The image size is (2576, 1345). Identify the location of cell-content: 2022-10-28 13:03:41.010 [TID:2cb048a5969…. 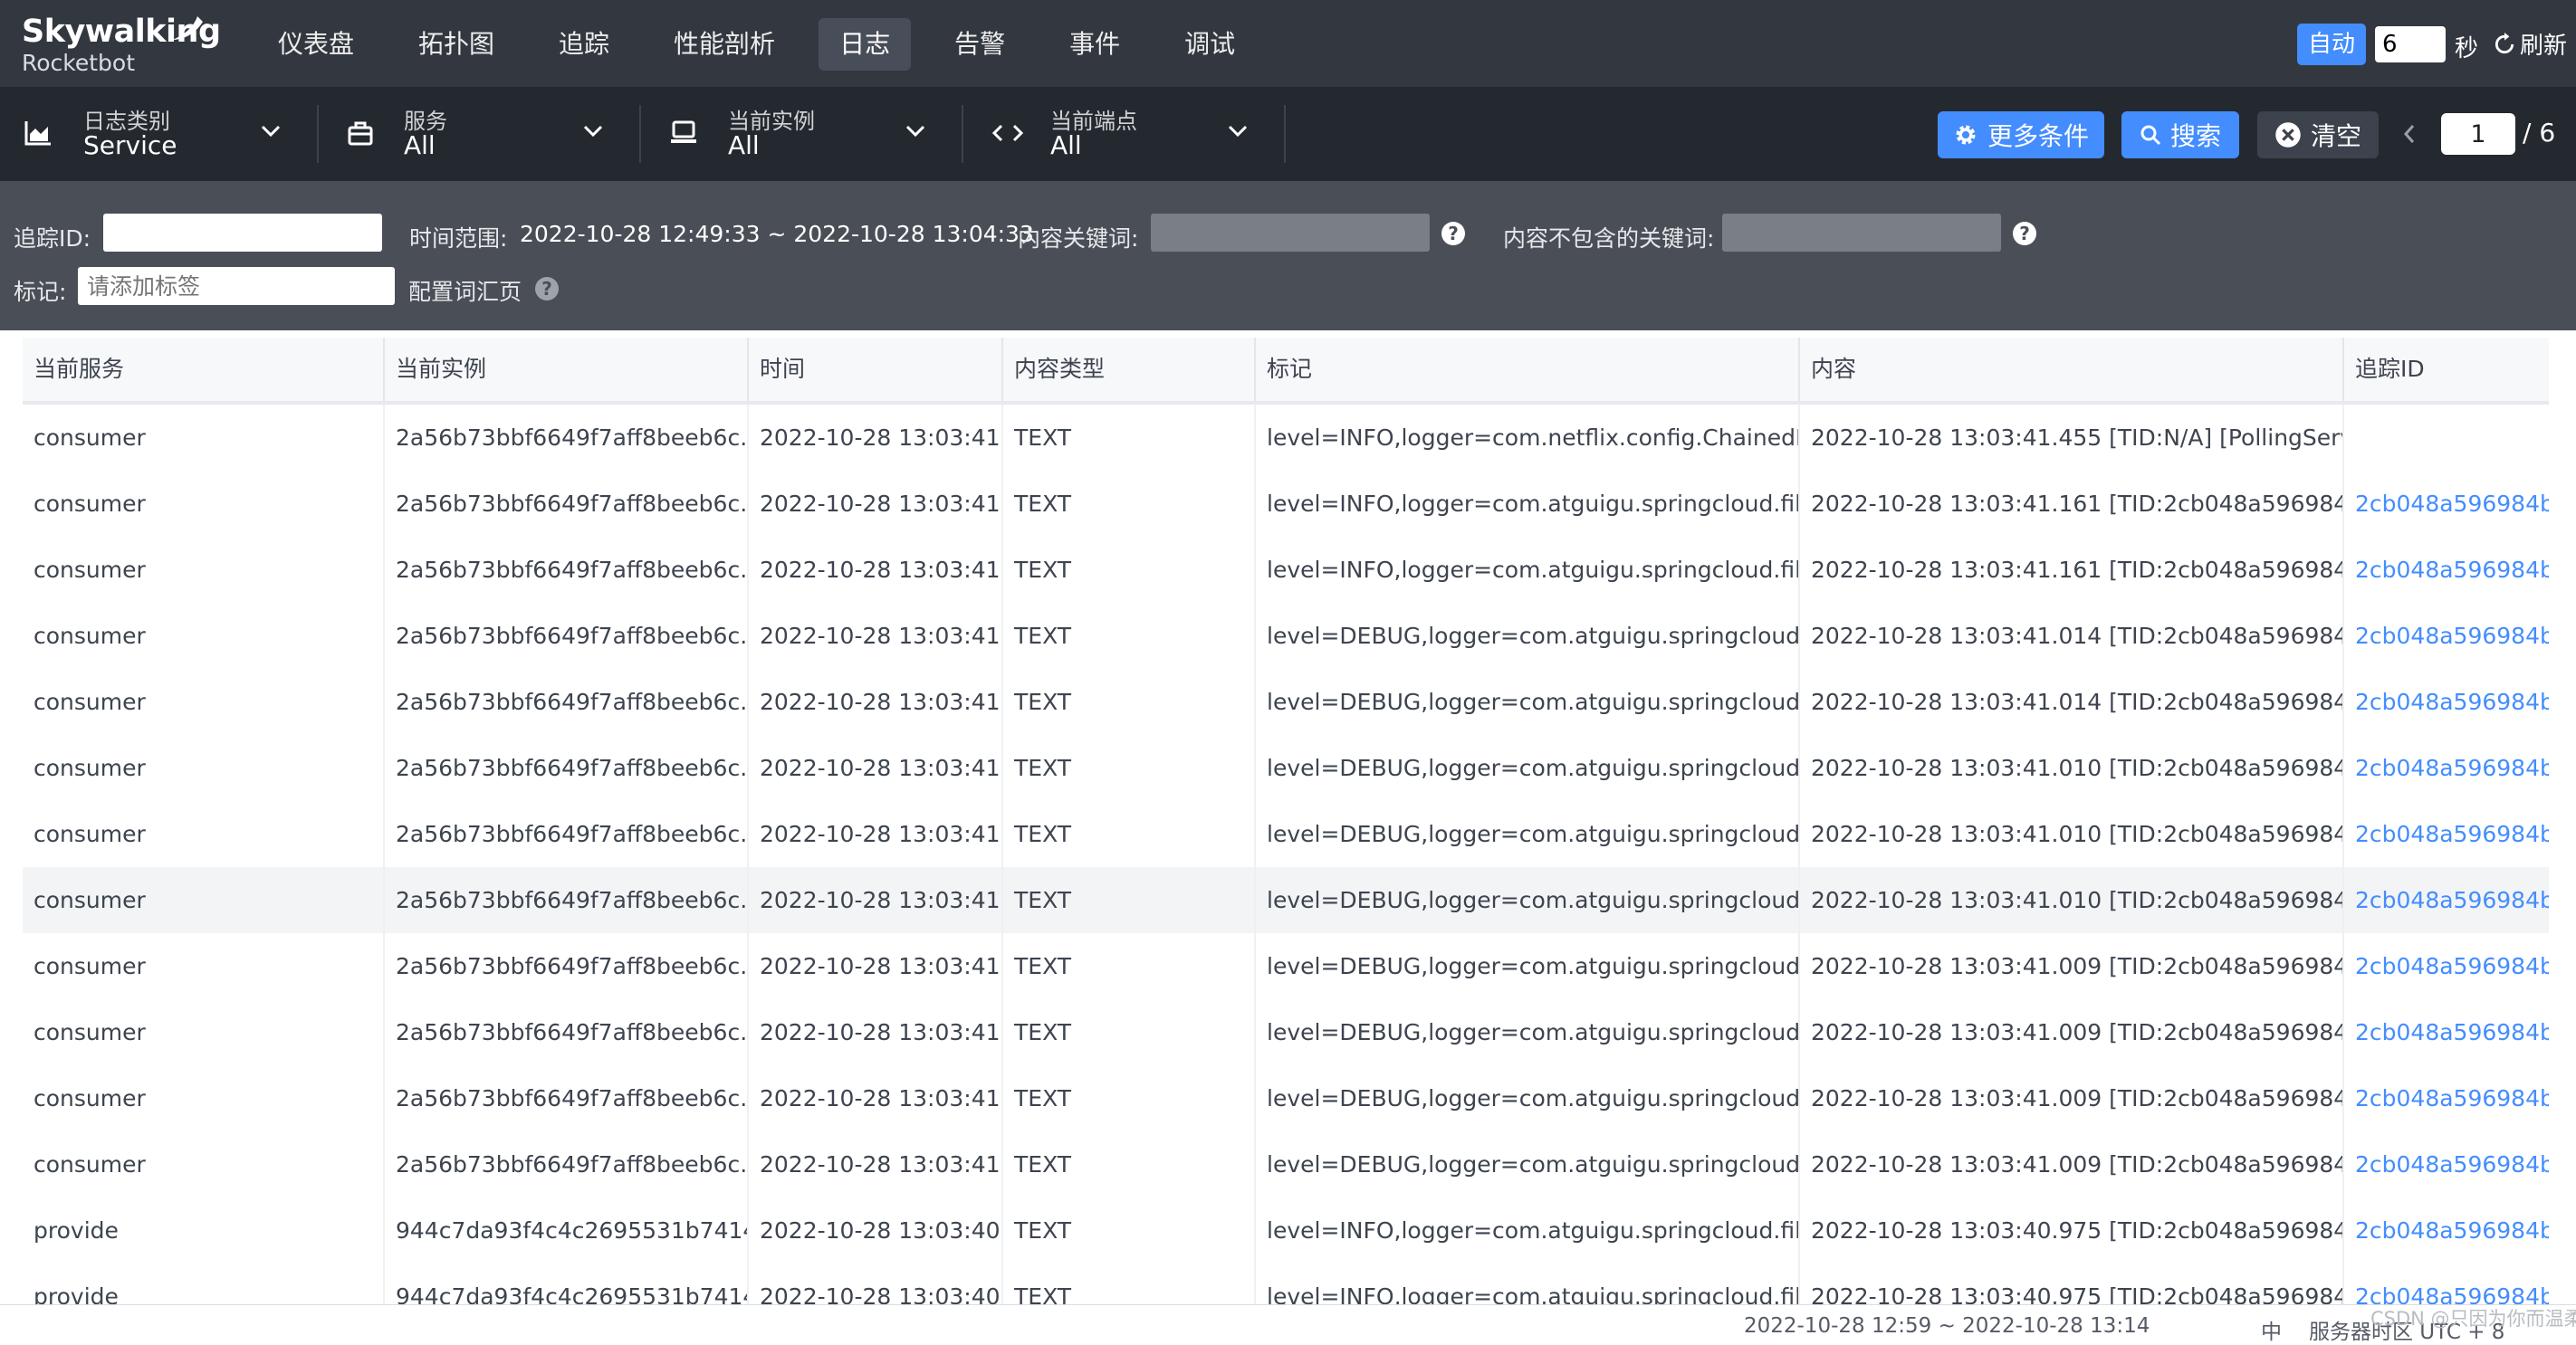
(2072, 834).